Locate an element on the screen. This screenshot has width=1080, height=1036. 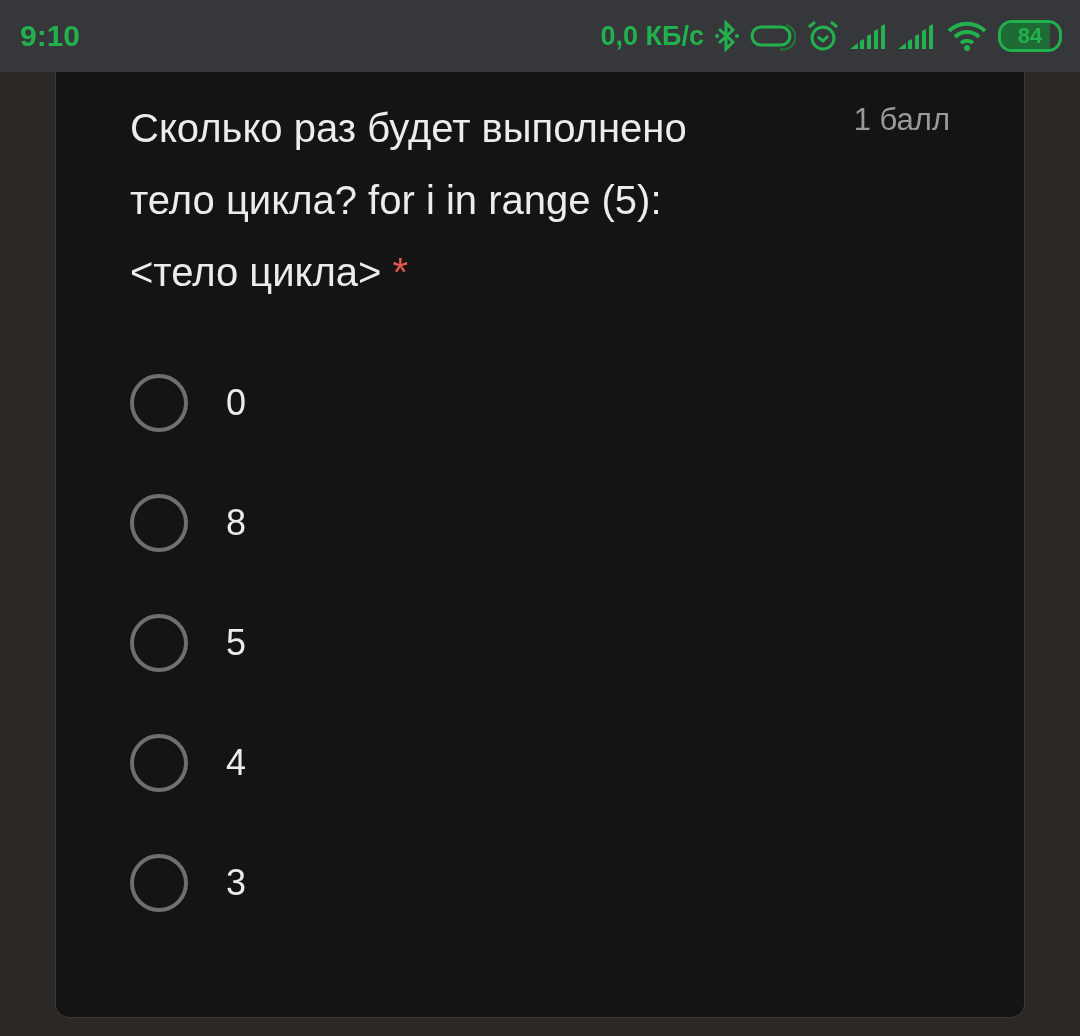
option-label: 0 is located at coordinates (236, 403).